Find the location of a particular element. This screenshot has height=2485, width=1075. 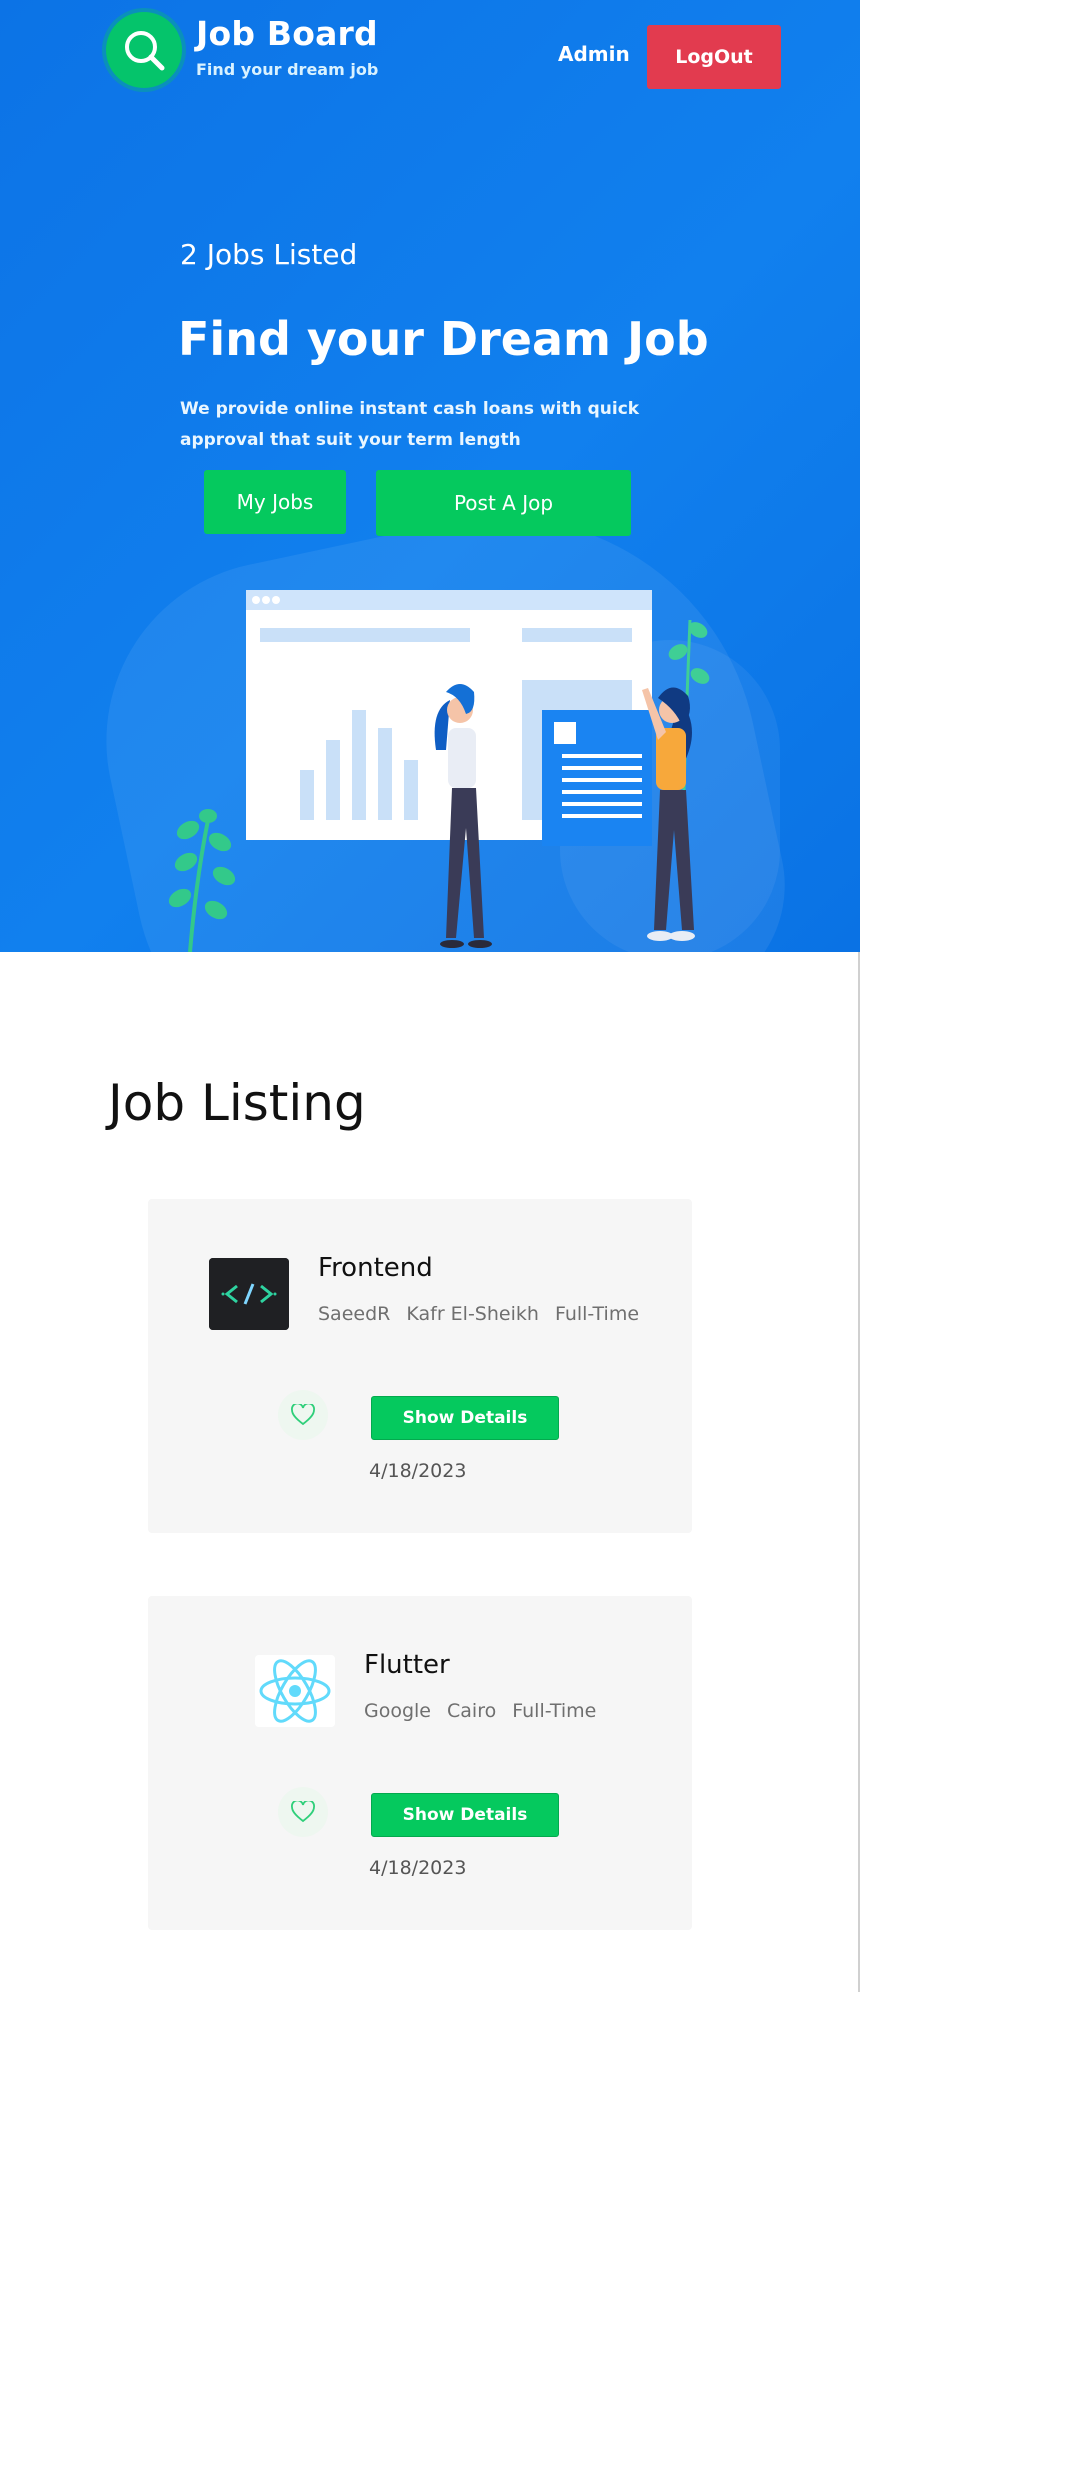

job-meta: SaeedR Kafr El-Sheikh Full-Time is located at coordinates (486, 1314).